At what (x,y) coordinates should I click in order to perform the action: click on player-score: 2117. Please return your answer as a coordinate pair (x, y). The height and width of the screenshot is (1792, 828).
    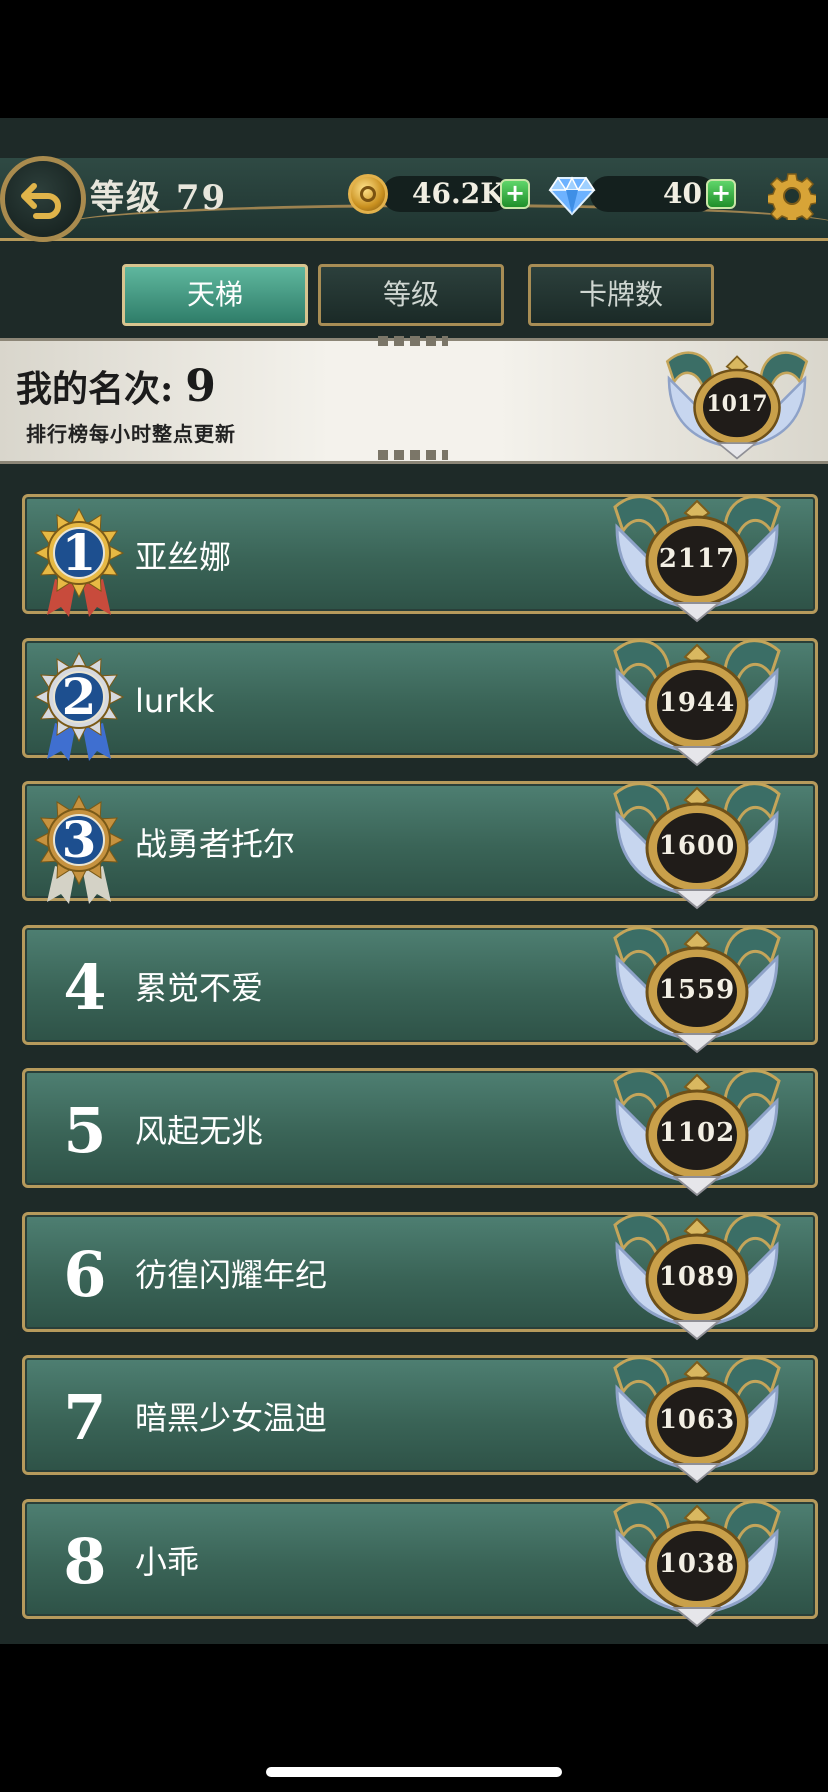
    Looking at the image, I should click on (697, 559).